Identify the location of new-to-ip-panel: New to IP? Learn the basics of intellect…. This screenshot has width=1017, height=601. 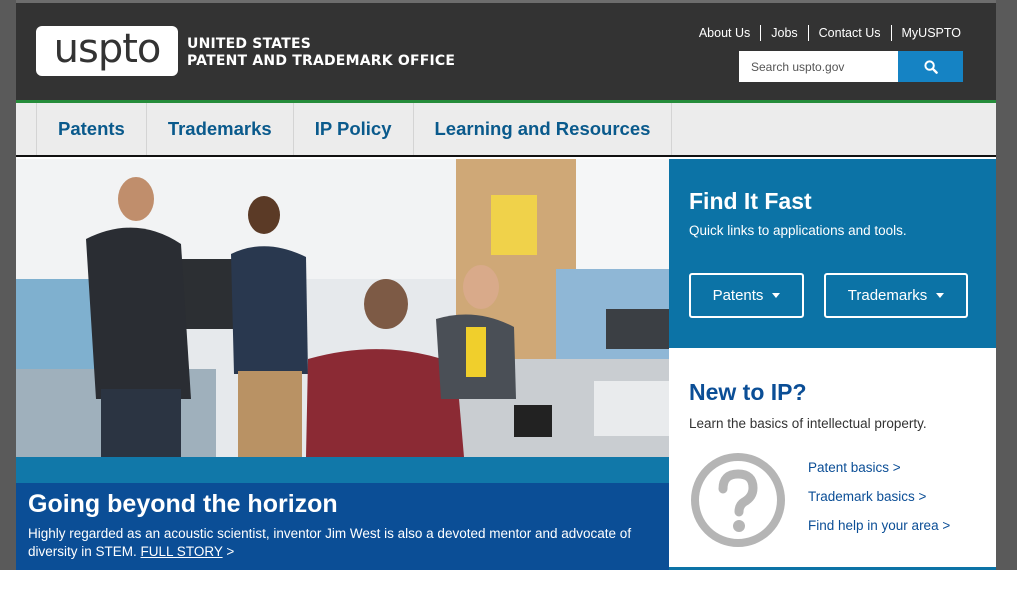
(832, 458).